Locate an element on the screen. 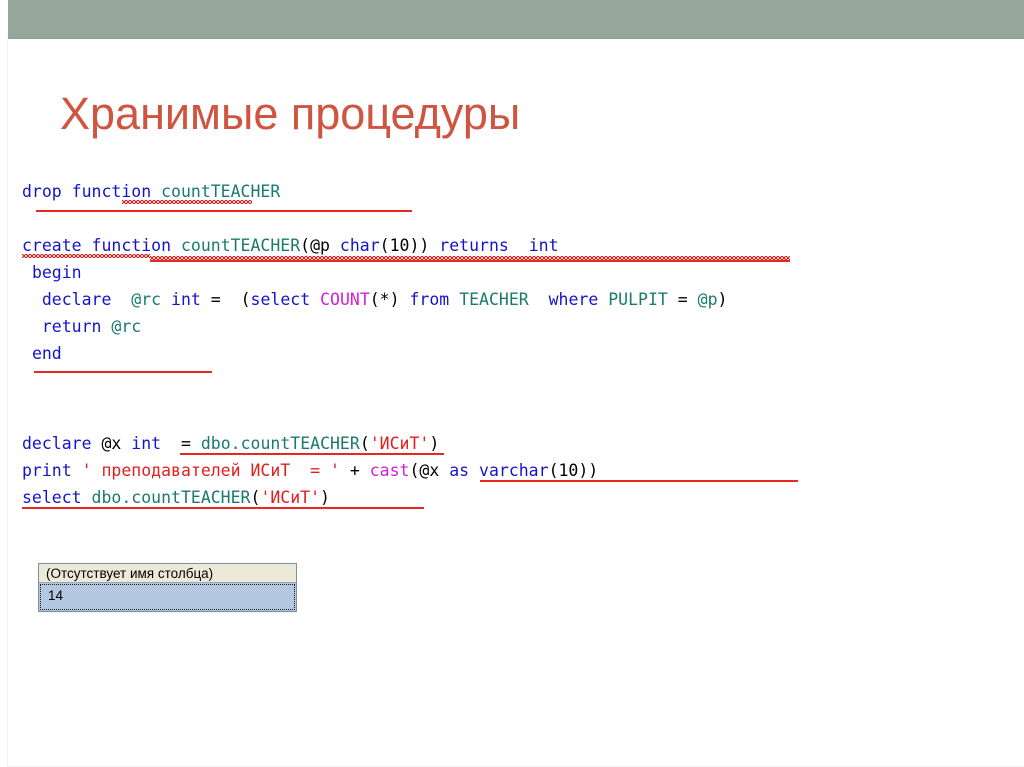 The image size is (1024, 767). results-grid-column-header: (Отсутствует имя столбца) is located at coordinates (167, 573).